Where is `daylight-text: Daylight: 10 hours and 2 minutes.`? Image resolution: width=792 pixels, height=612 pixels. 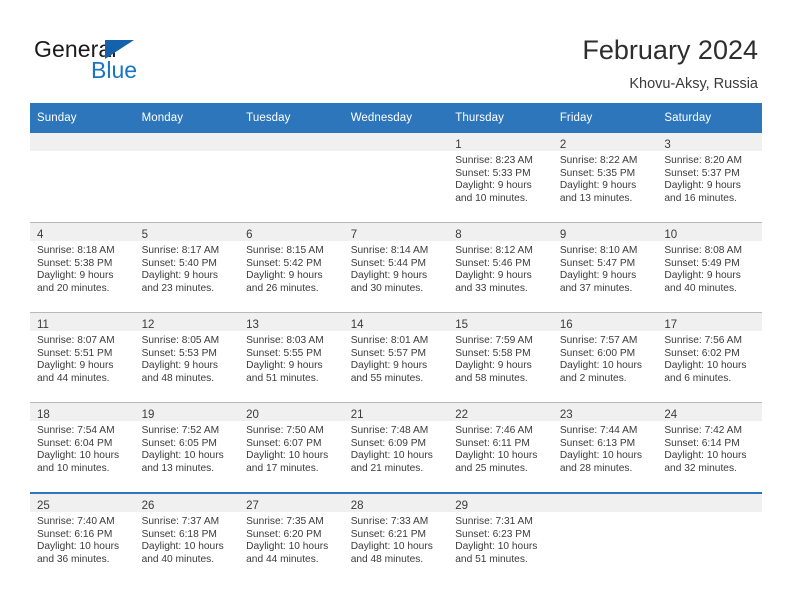 daylight-text: Daylight: 10 hours and 2 minutes. is located at coordinates (600, 372).